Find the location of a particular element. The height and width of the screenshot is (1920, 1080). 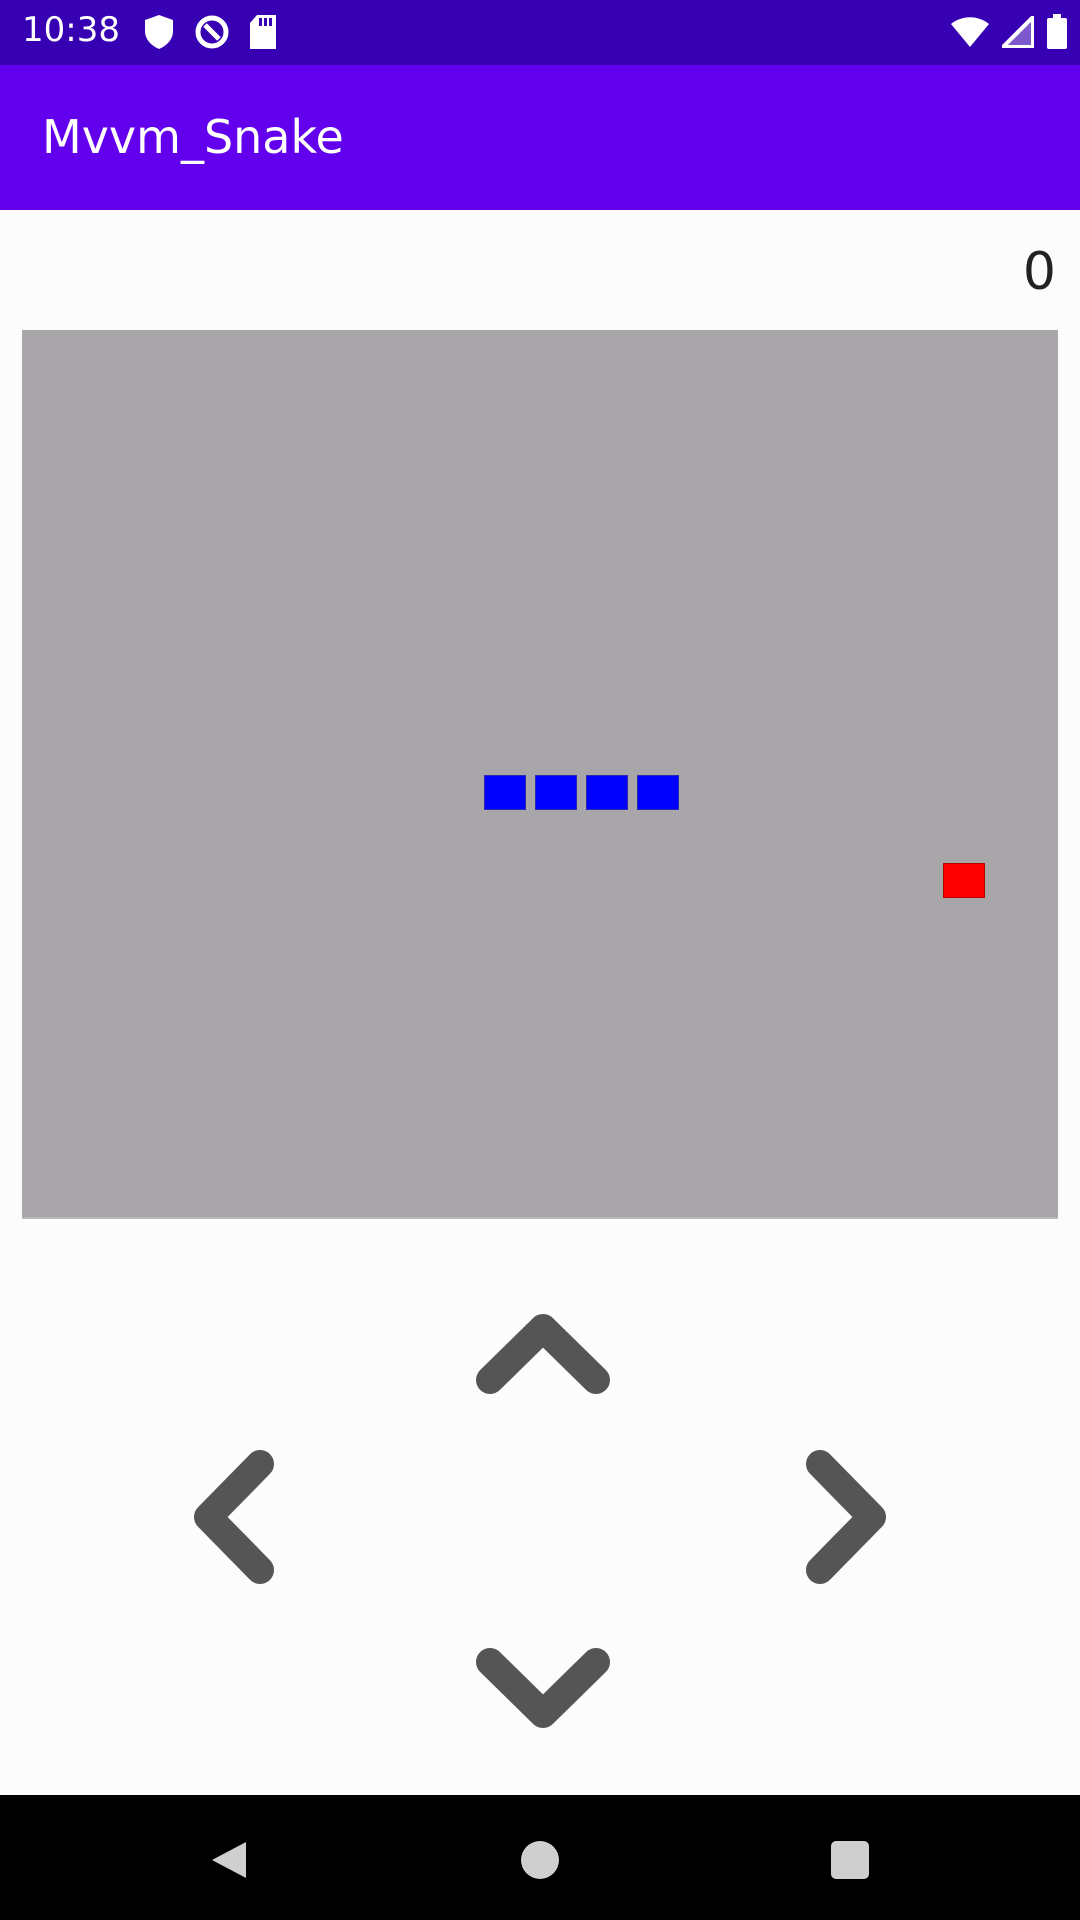

shield-icon is located at coordinates (159, 32).